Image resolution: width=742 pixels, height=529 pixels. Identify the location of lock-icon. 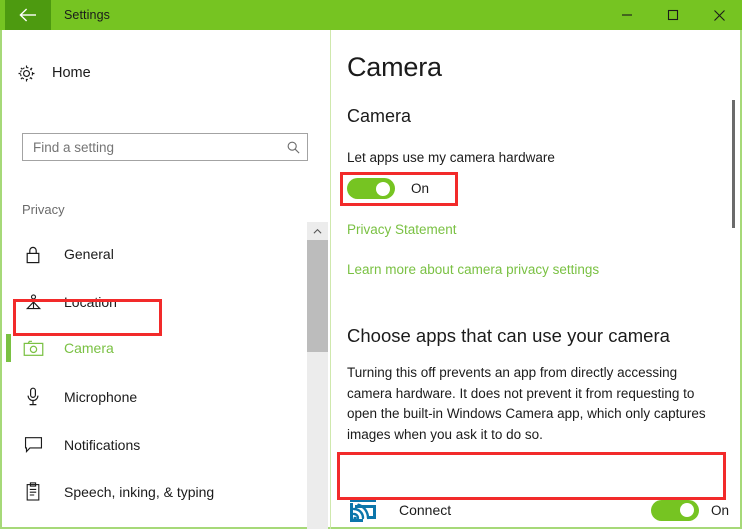
(33, 254).